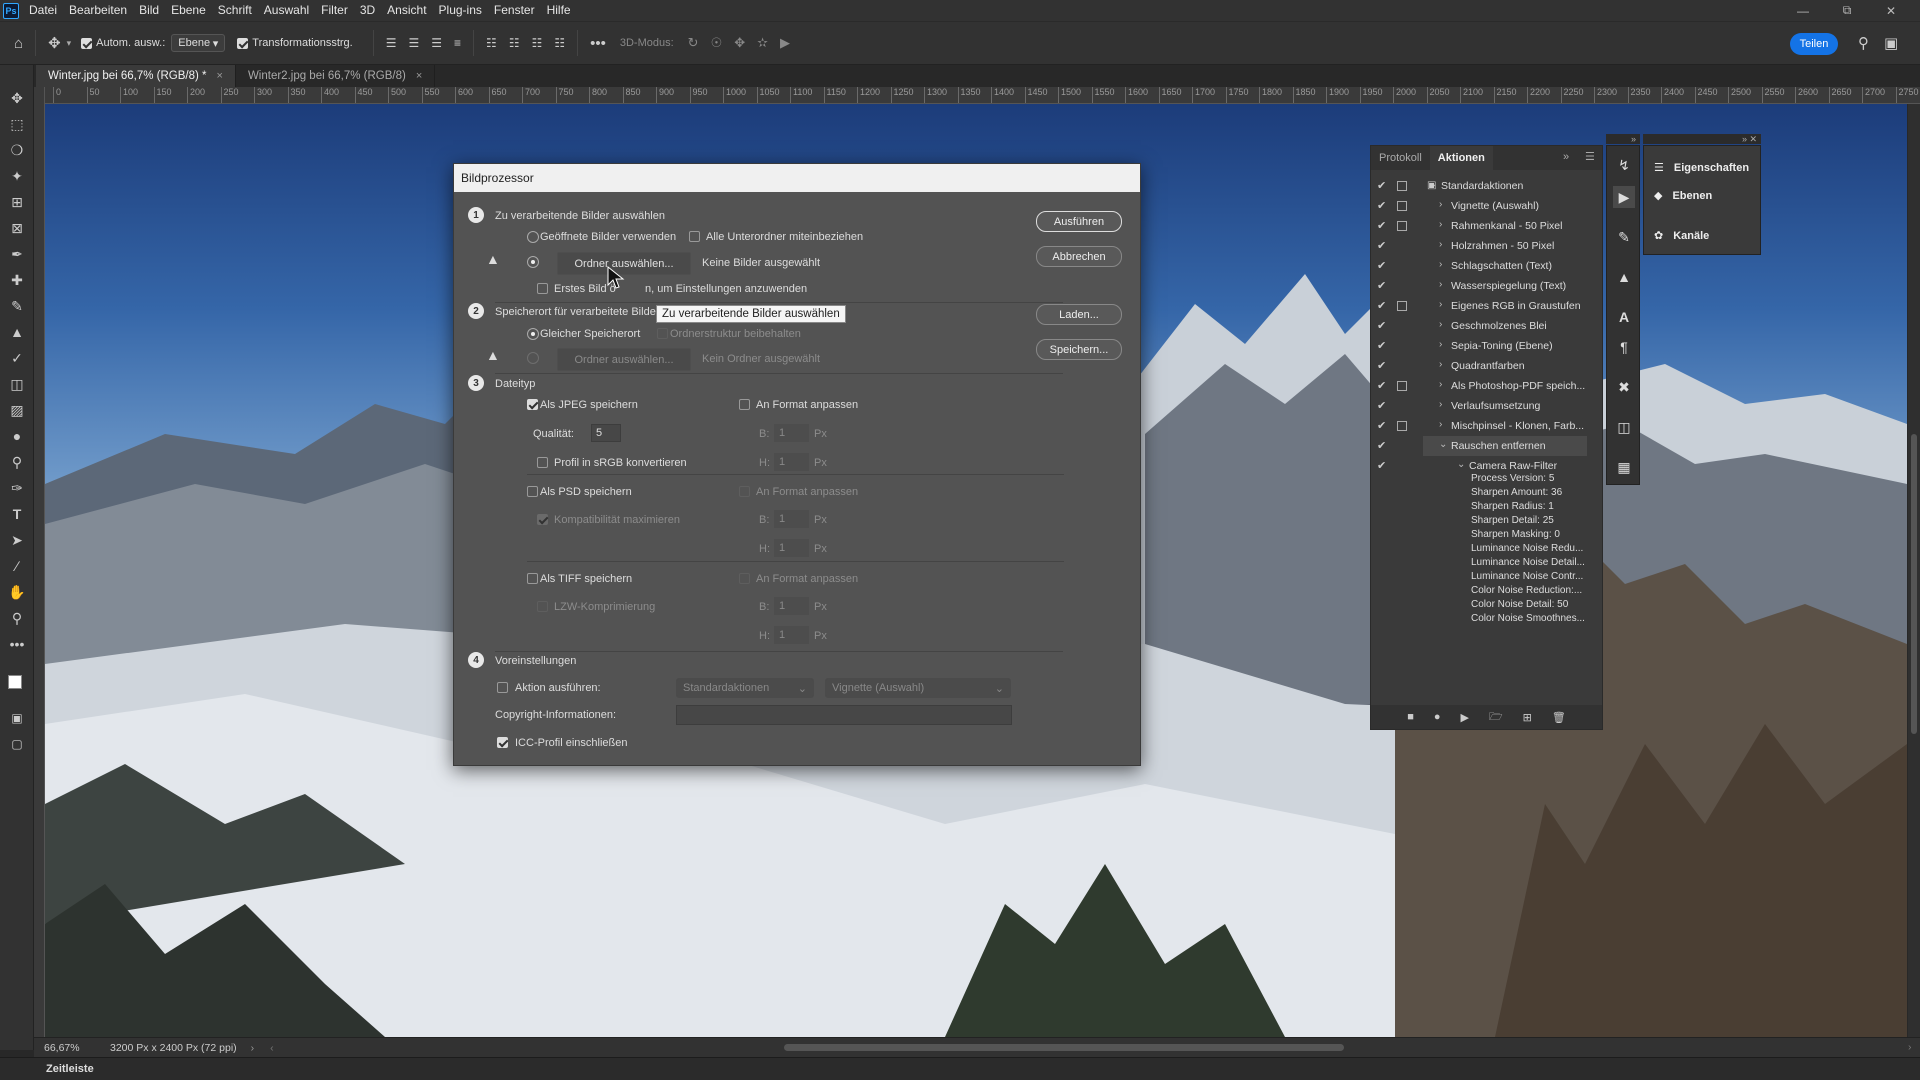 This screenshot has height=1080, width=1920. I want to click on move-tool-icon: ✥, so click(54, 43).